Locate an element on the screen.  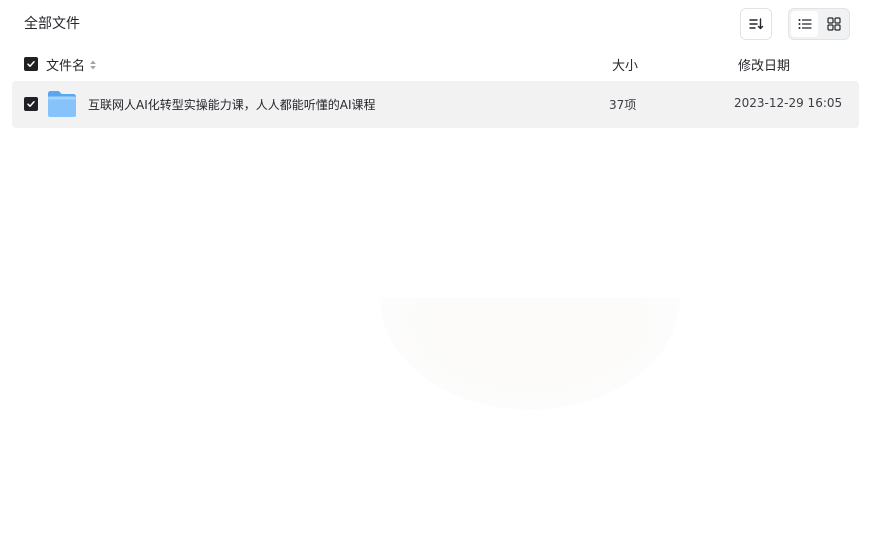
breadcrumb: 全部文件 is located at coordinates (52, 24).